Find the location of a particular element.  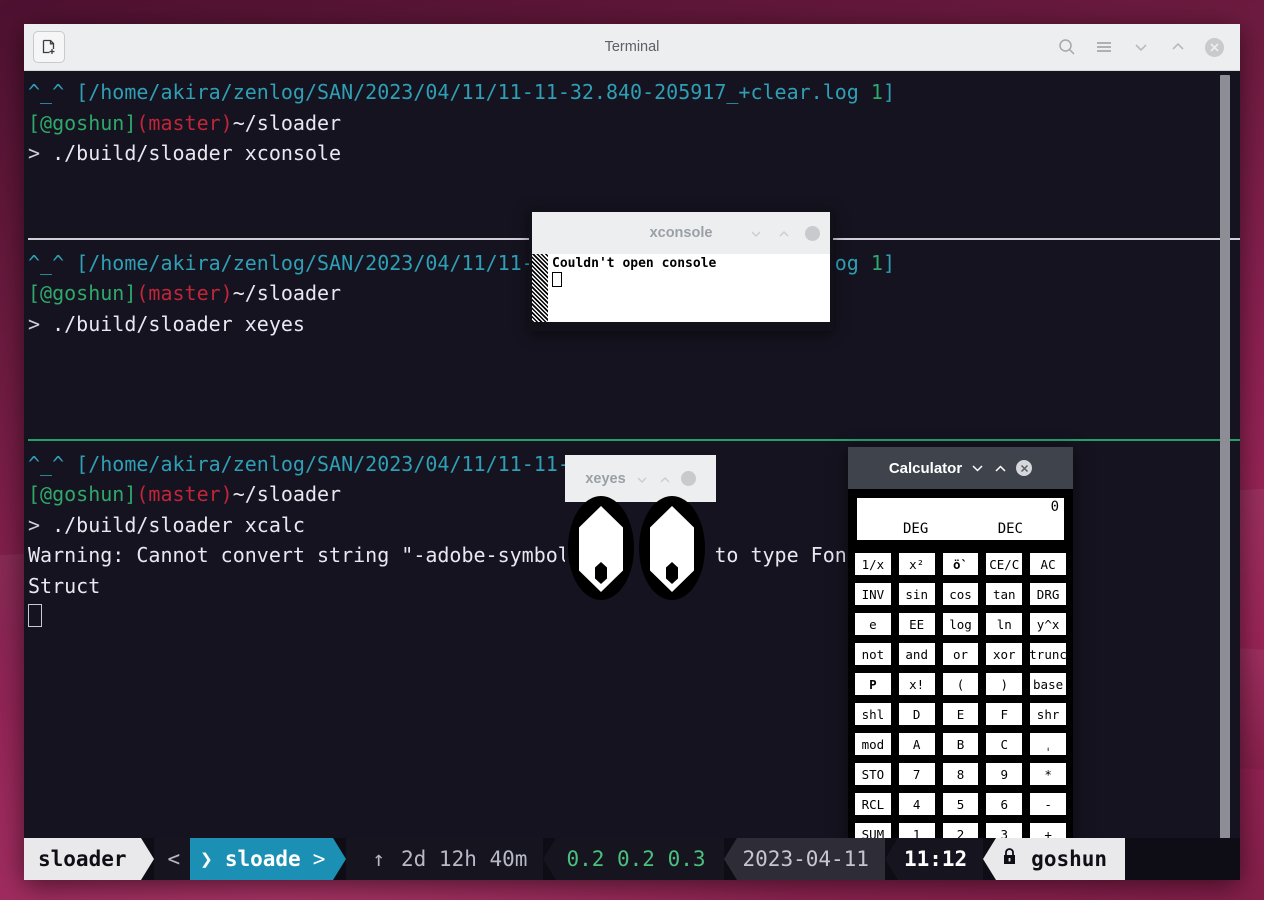

xconsole-title-label: xconsole is located at coordinates (681, 233).